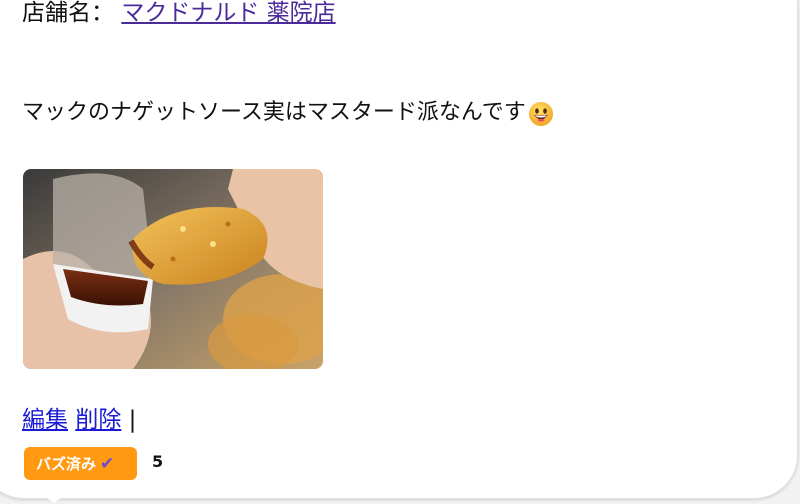 This screenshot has height=504, width=800. I want to click on post-text-row: マックのナゲットソース実はマスタード派なんです, so click(288, 113).